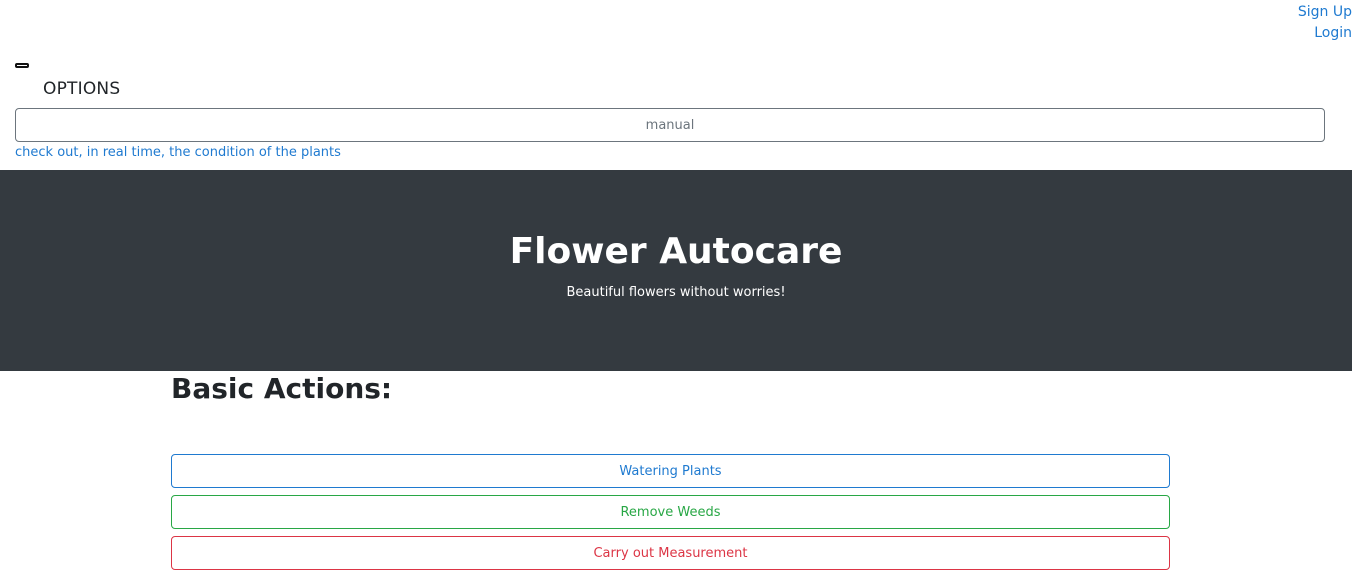  I want to click on login-link: Login, so click(1325, 33).